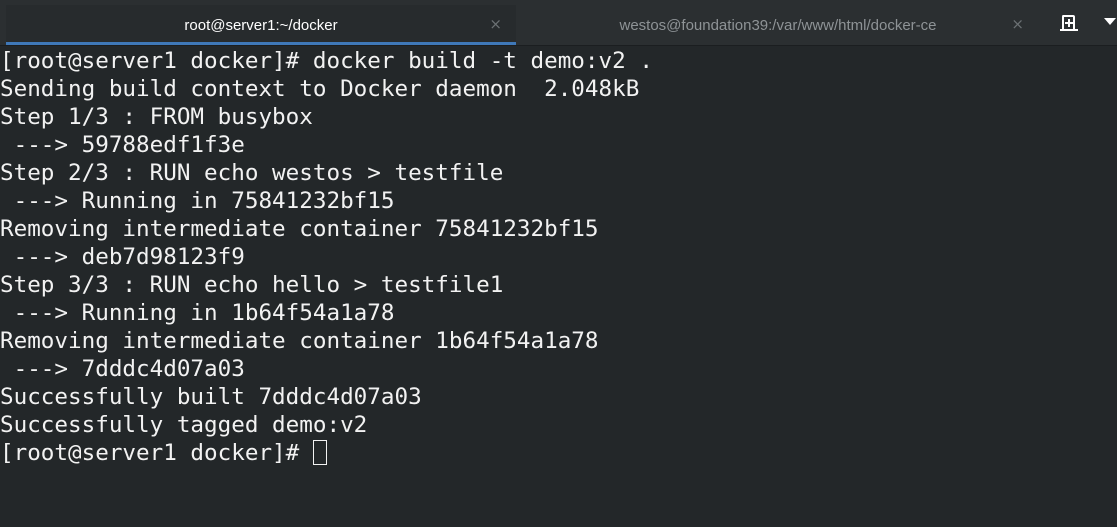 Image resolution: width=1117 pixels, height=527 pixels. I want to click on terminal-line: Step 3/3 : RUN echo hello > testfile1, so click(252, 285).